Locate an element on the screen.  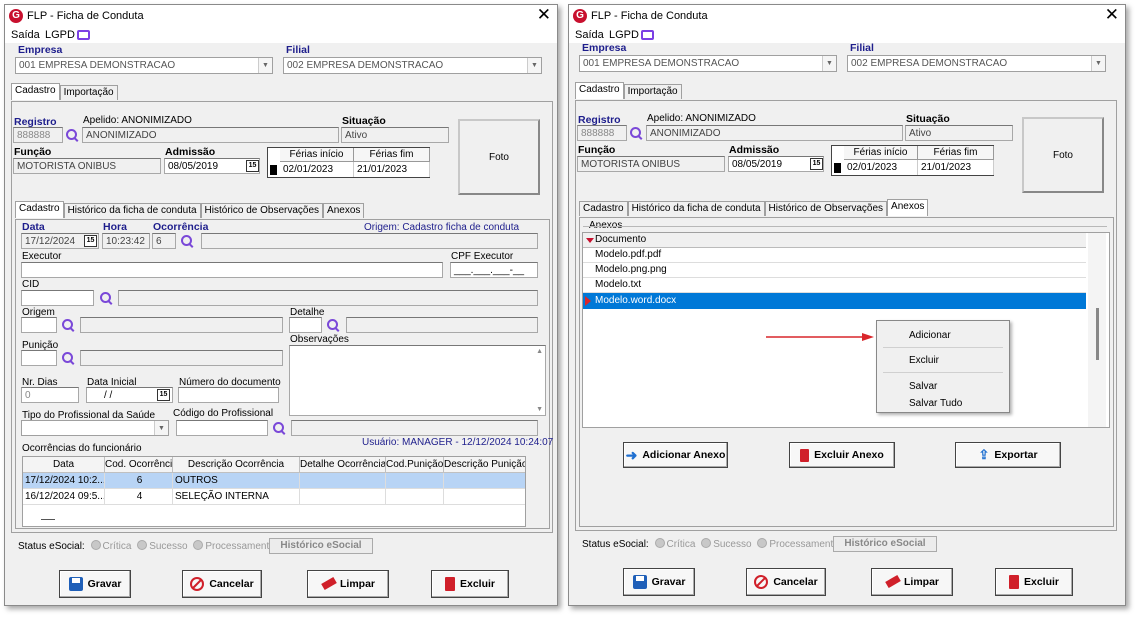
executor-field is located at coordinates (232, 270).